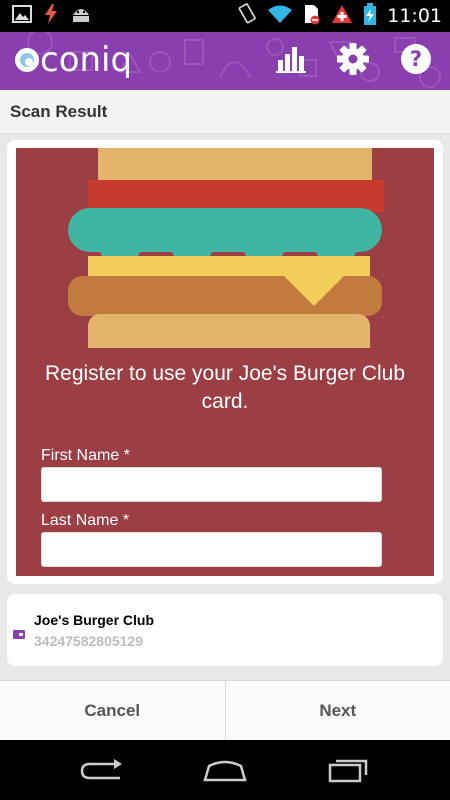 Image resolution: width=450 pixels, height=800 pixels. I want to click on help-icon: ?, so click(416, 61).